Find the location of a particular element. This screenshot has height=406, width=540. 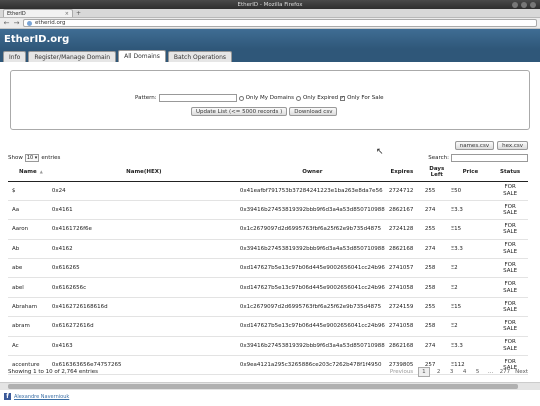

page-2-button: 2 is located at coordinates (439, 372).